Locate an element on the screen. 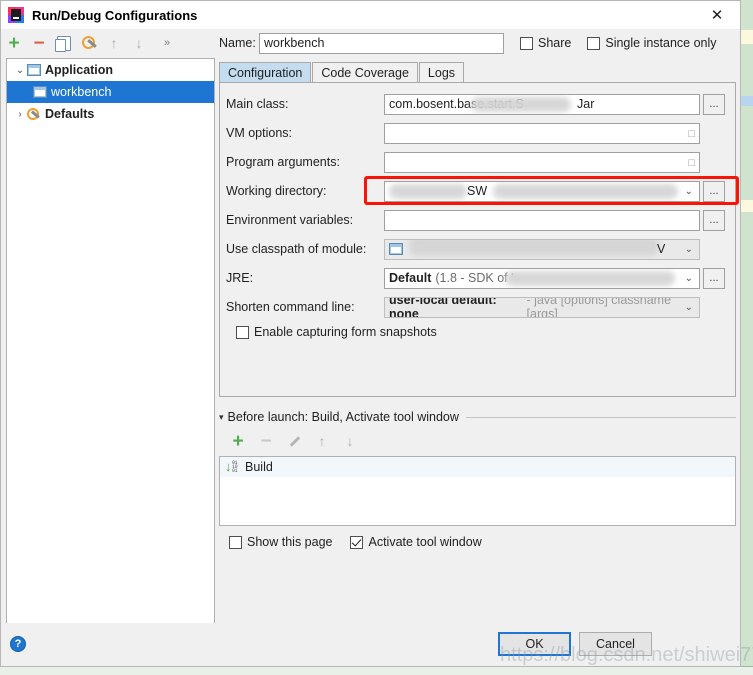 The width and height of the screenshot is (753, 675). overflow-icon: » is located at coordinates (167, 43).